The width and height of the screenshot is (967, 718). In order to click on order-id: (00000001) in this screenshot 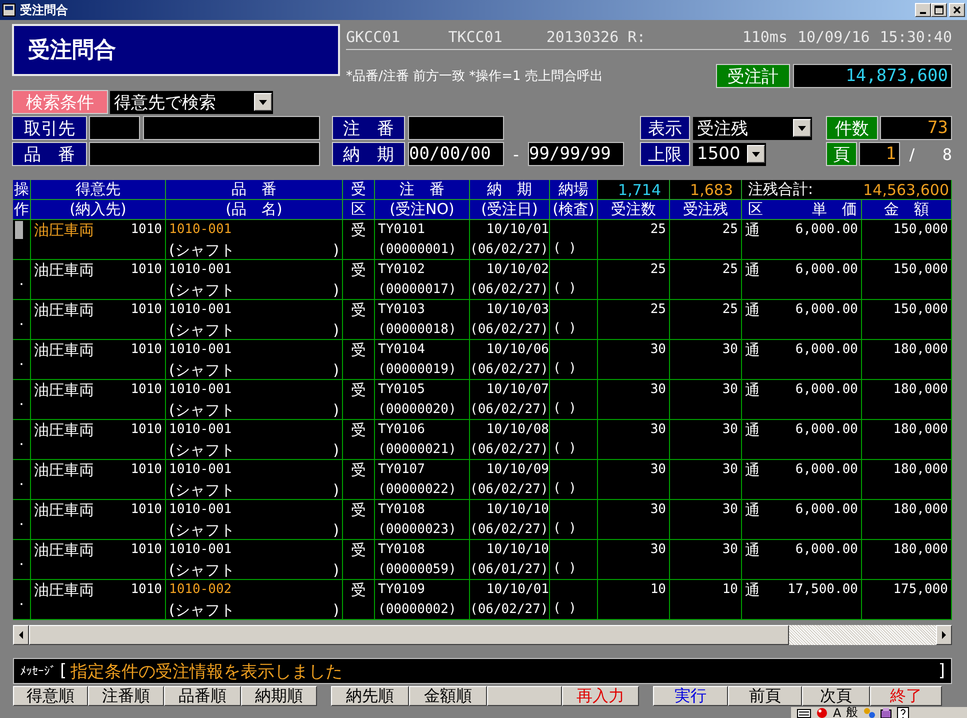, I will do `click(417, 250)`.